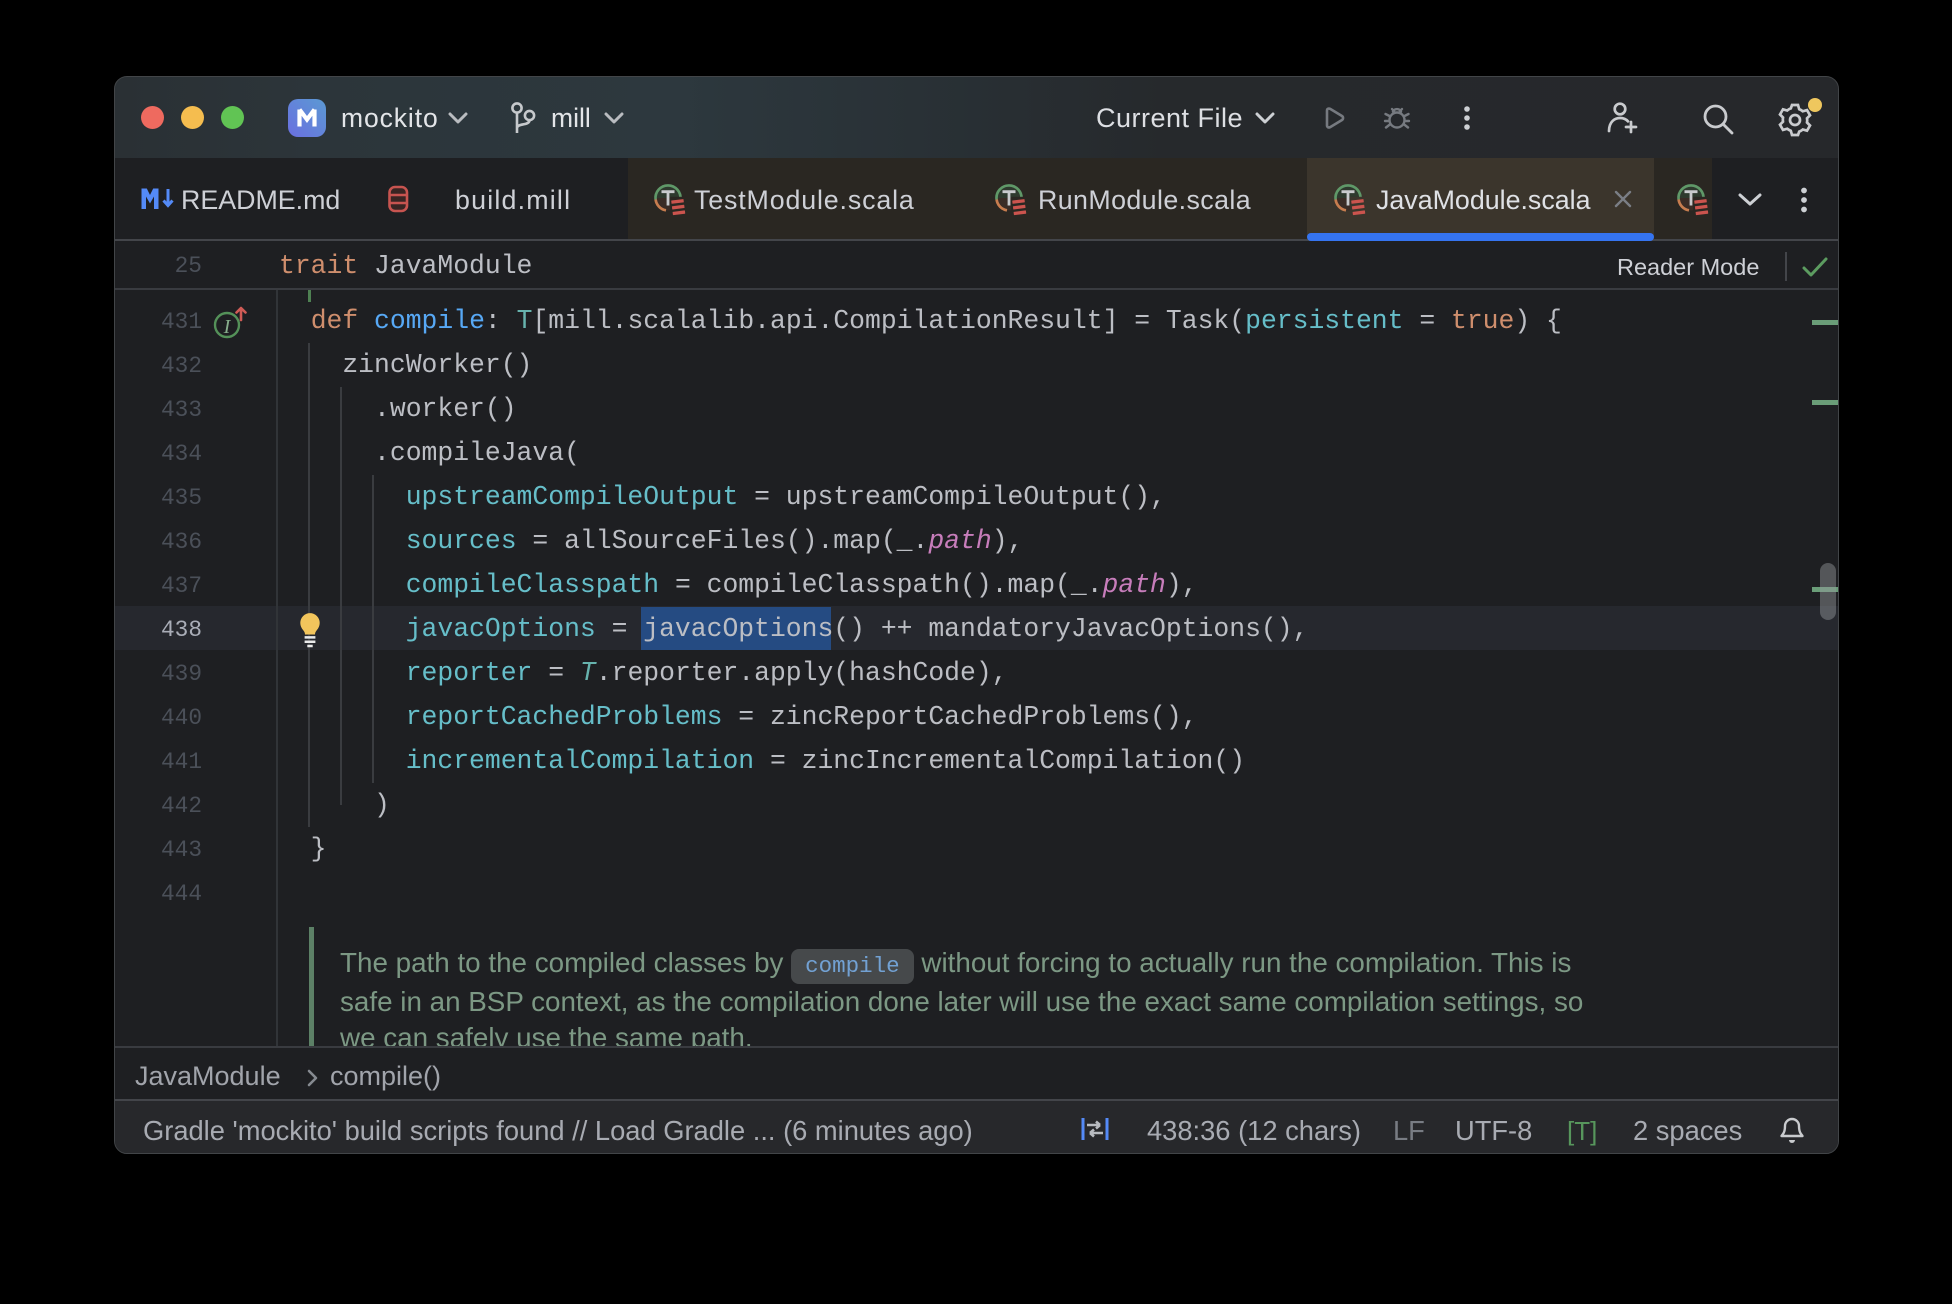 This screenshot has height=1304, width=1952. What do you see at coordinates (227, 327) in the screenshot?
I see `svg-text: I` at bounding box center [227, 327].